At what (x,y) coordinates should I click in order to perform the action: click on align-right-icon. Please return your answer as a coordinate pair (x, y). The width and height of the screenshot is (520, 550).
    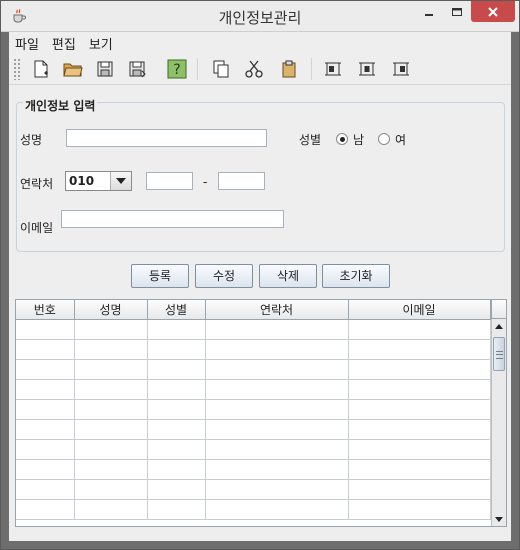
    Looking at the image, I should click on (401, 69).